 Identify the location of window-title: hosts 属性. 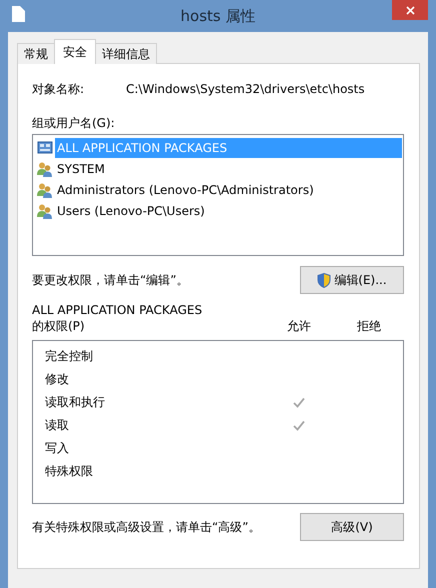
(218, 16).